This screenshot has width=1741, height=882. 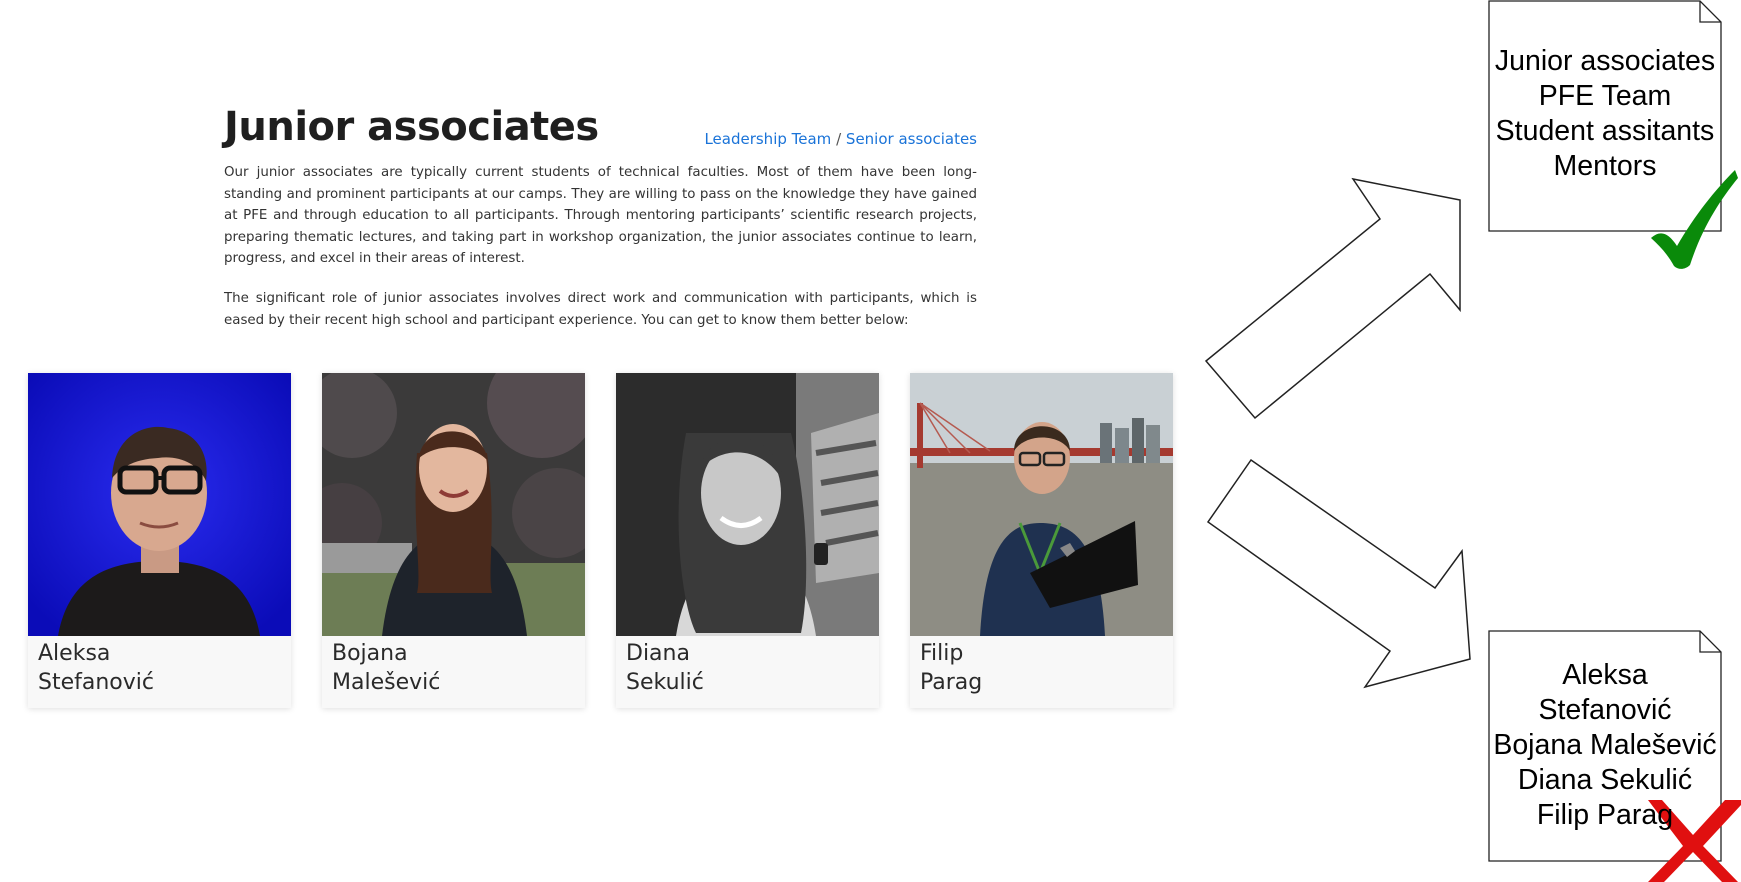 I want to click on document-line: Filip Parag, so click(x=1605, y=815).